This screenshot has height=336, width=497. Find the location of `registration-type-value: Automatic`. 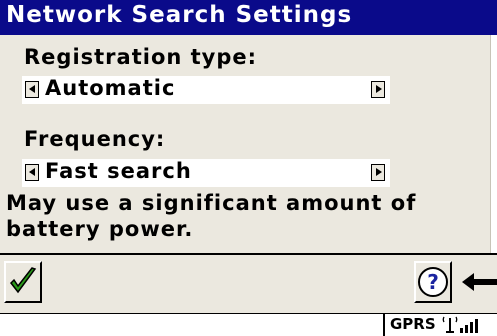

registration-type-value: Automatic is located at coordinates (110, 88).